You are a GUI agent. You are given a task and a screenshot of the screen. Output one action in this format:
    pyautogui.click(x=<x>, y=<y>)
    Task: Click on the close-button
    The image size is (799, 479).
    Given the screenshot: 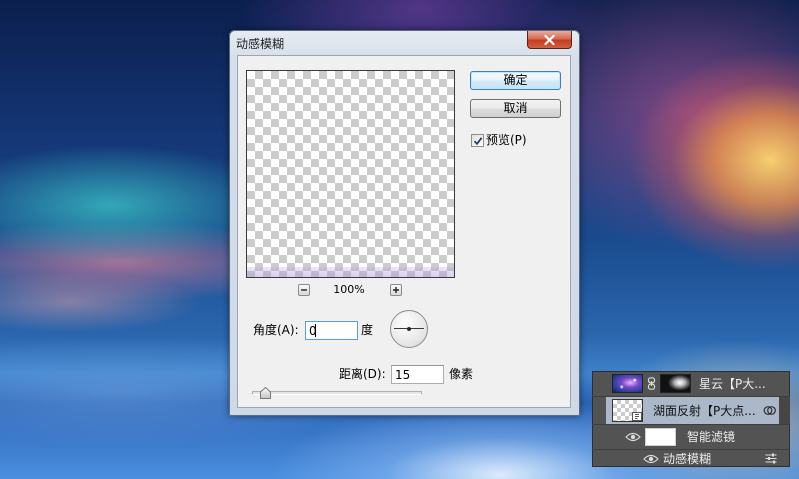 What is the action you would take?
    pyautogui.click(x=549, y=40)
    